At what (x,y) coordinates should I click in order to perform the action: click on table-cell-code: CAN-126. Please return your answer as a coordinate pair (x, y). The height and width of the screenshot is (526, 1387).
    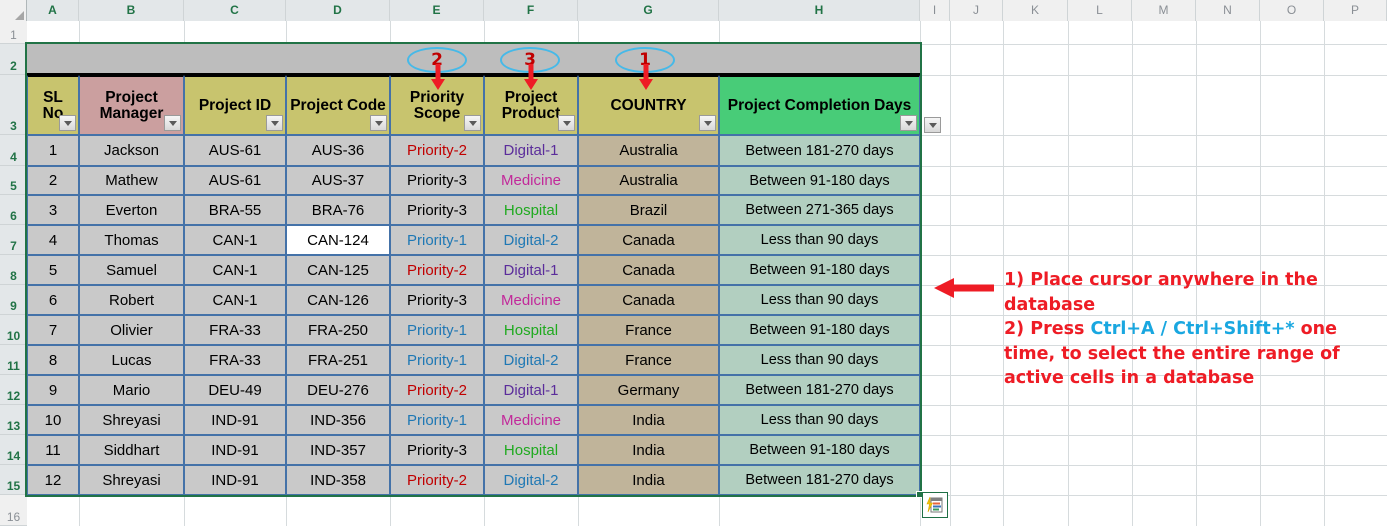
    Looking at the image, I should click on (338, 300).